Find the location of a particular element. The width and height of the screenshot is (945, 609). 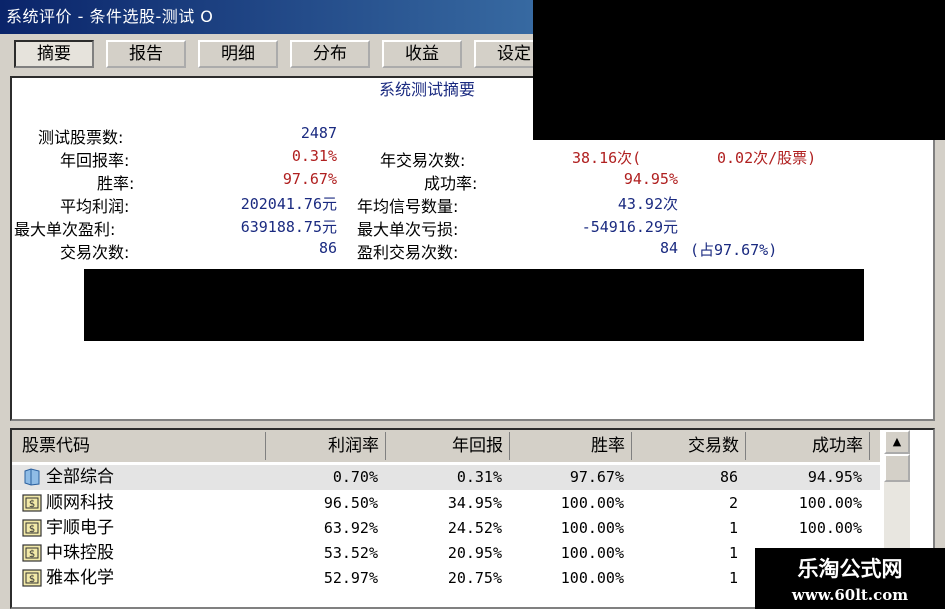

row-name-cell: $ 中珠控股 is located at coordinates (68, 553).